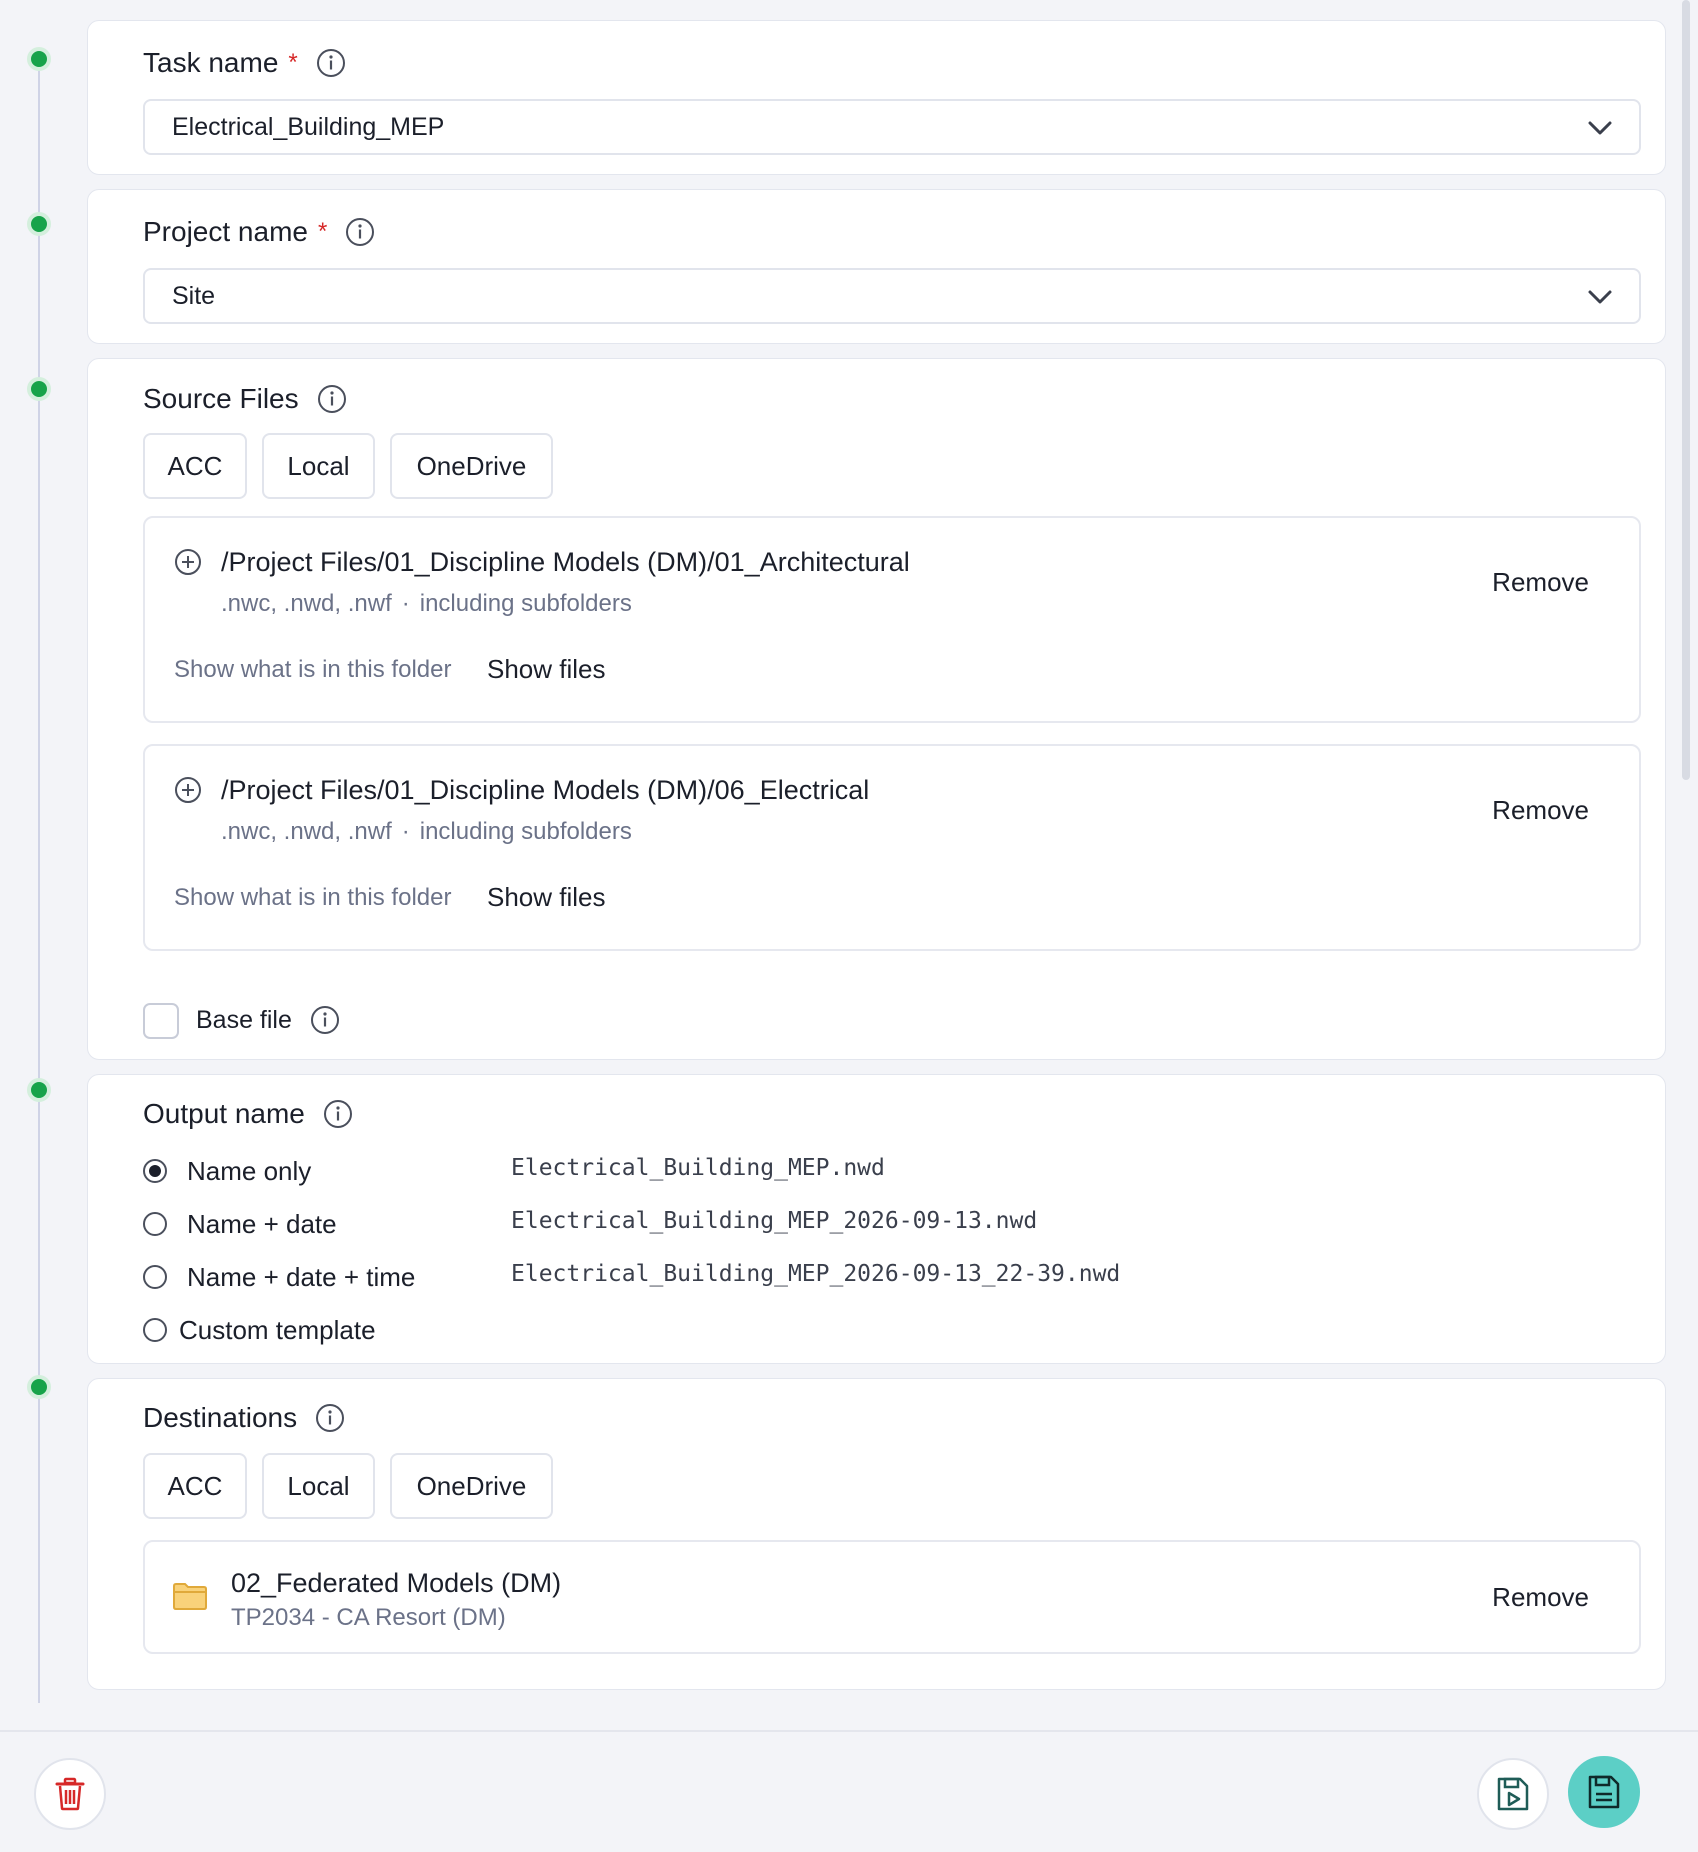 This screenshot has width=1698, height=1852. What do you see at coordinates (39, 59) in the screenshot?
I see `step-dot-task` at bounding box center [39, 59].